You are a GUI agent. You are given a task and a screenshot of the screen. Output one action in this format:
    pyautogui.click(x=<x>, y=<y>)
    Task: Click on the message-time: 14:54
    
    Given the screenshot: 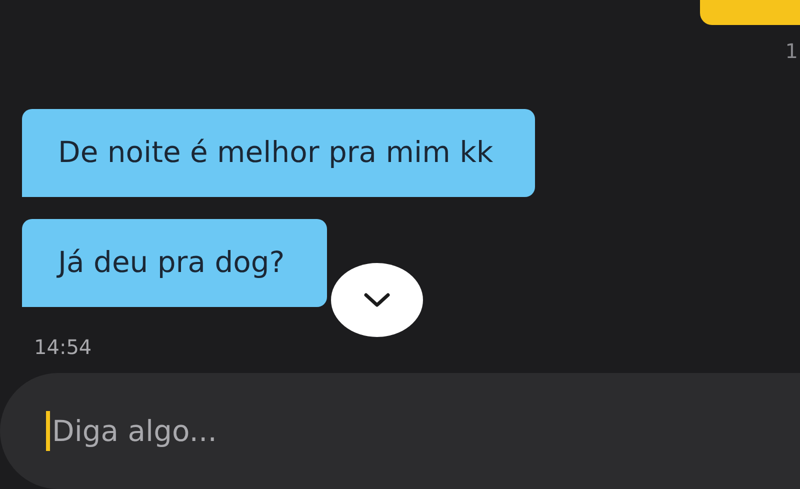 What is the action you would take?
    pyautogui.click(x=63, y=347)
    